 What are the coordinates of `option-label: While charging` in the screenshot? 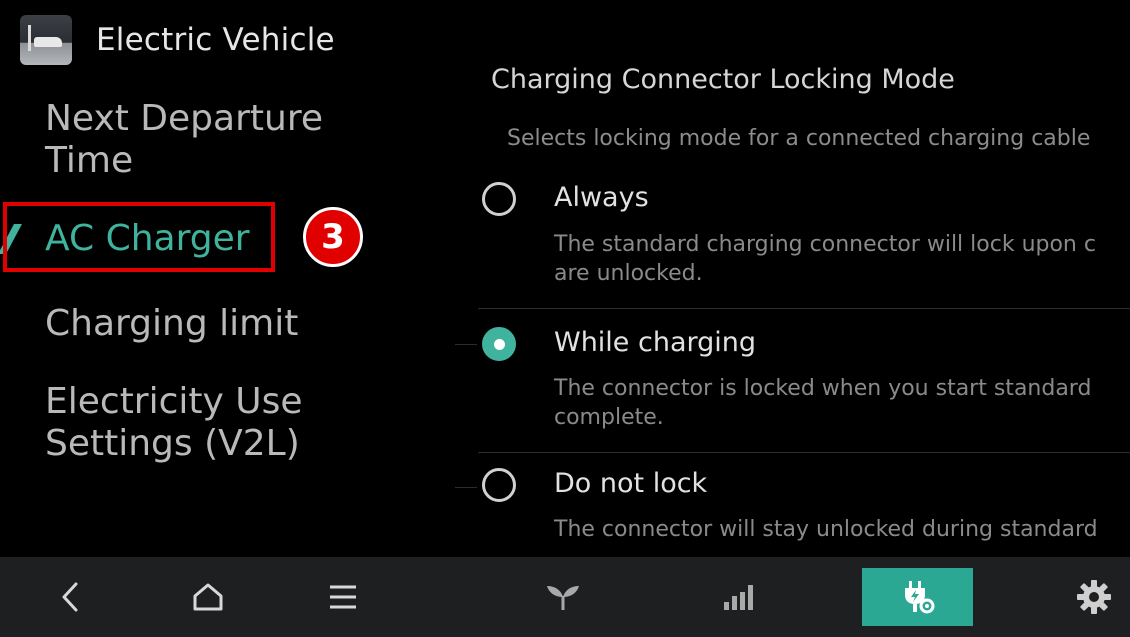 It's located at (655, 342).